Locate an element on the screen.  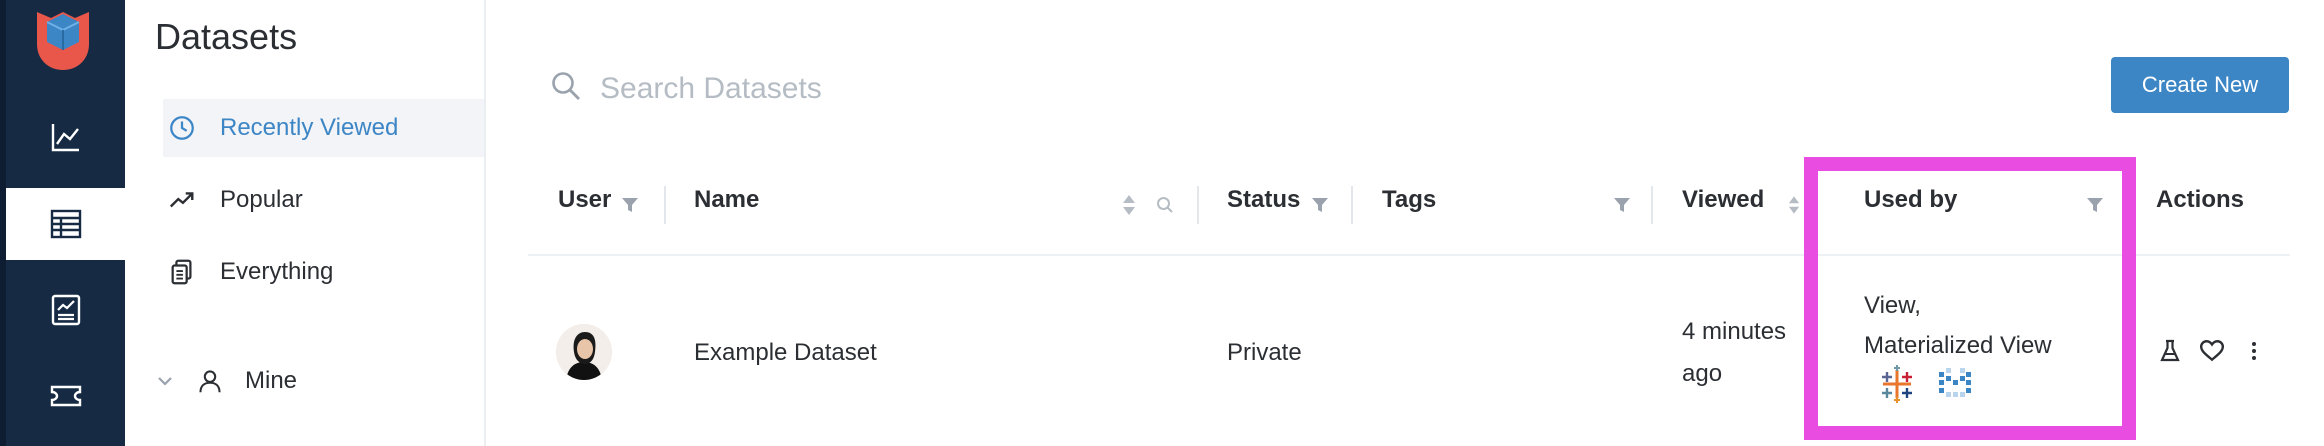
viewed-line: 4 minutes is located at coordinates (1734, 331).